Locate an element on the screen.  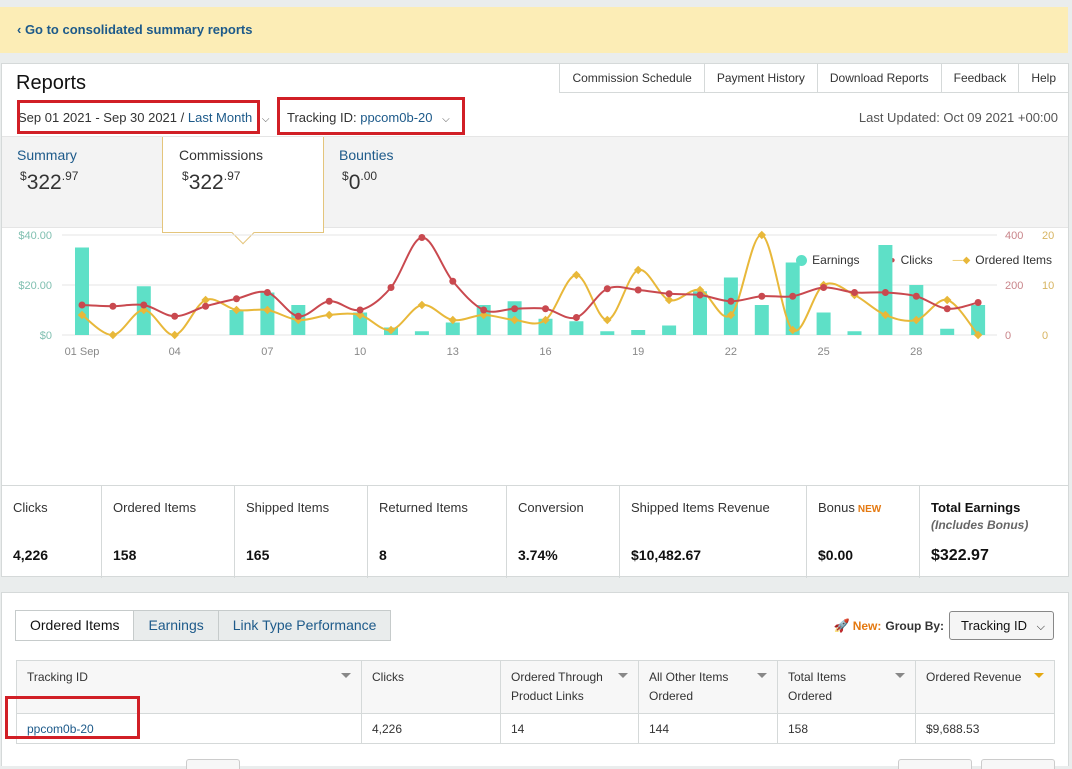
col-total-items: Total Items Ordered is located at coordinates (846, 687).